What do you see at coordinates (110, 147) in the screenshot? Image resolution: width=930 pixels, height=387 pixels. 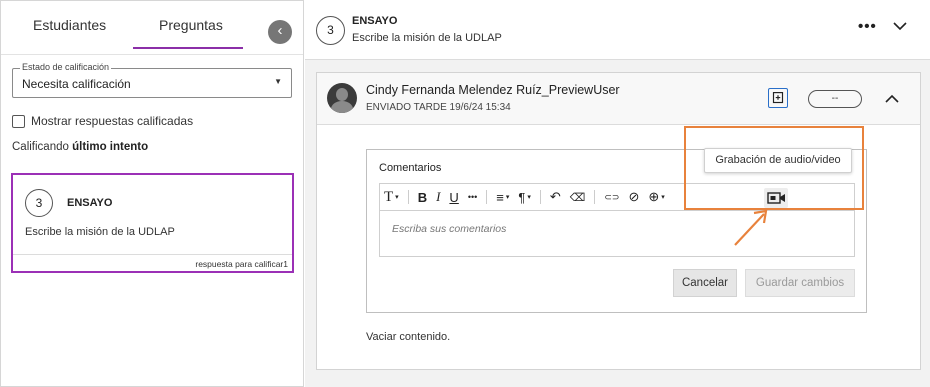 I see `grading-attempt: último intento` at bounding box center [110, 147].